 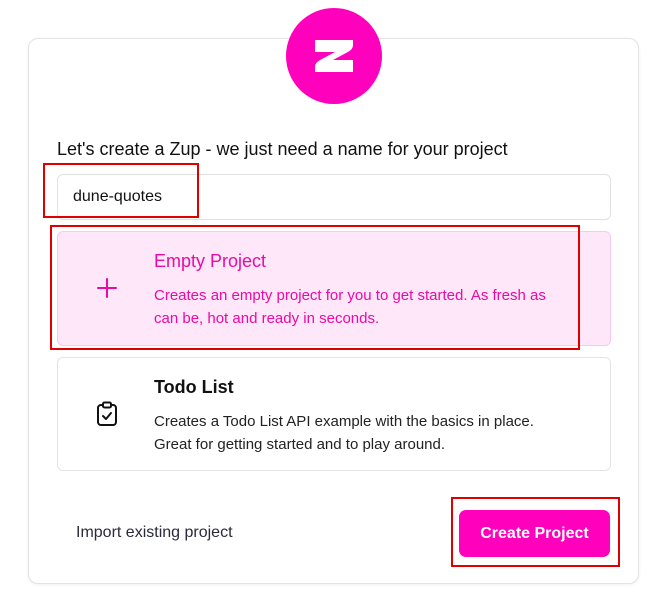 I want to click on project-name-input, so click(x=334, y=197).